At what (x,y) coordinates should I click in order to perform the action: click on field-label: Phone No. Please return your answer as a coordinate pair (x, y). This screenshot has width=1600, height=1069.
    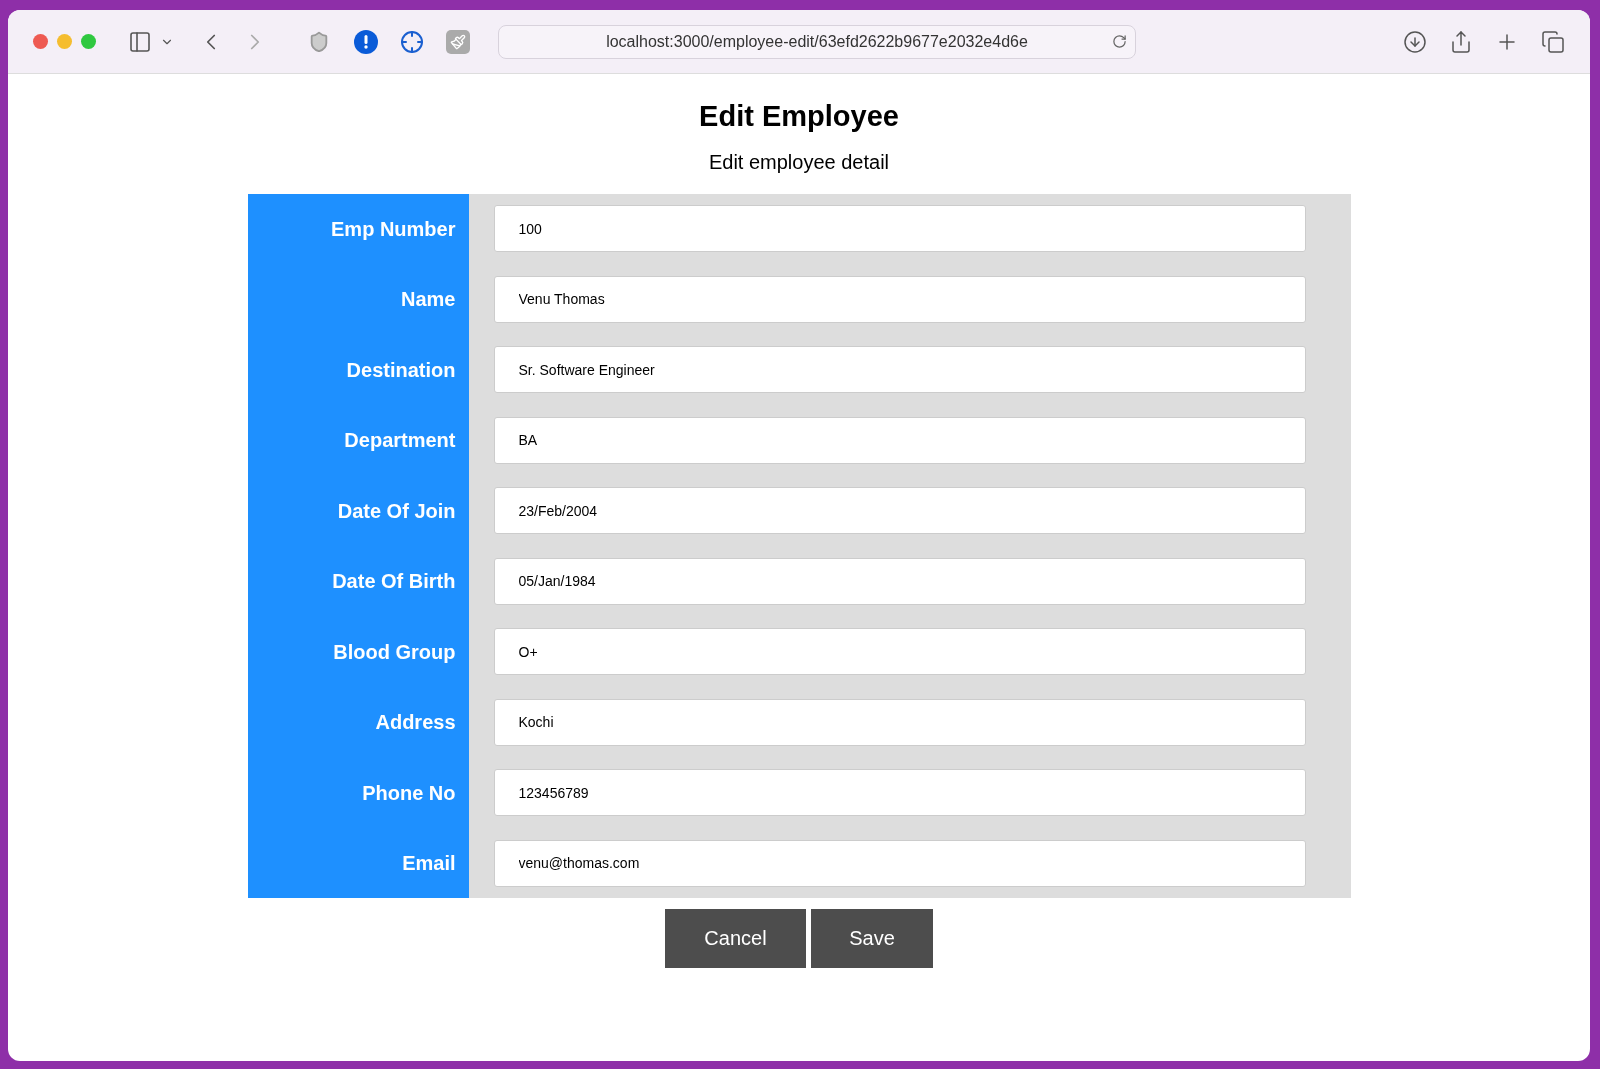
    Looking at the image, I should click on (409, 793).